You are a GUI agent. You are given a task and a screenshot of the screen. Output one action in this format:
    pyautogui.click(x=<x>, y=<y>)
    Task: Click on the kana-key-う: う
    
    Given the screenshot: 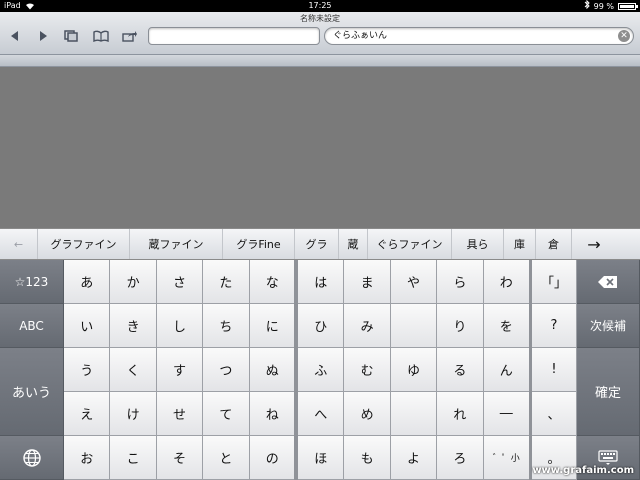 What is the action you would take?
    pyautogui.click(x=87, y=370)
    